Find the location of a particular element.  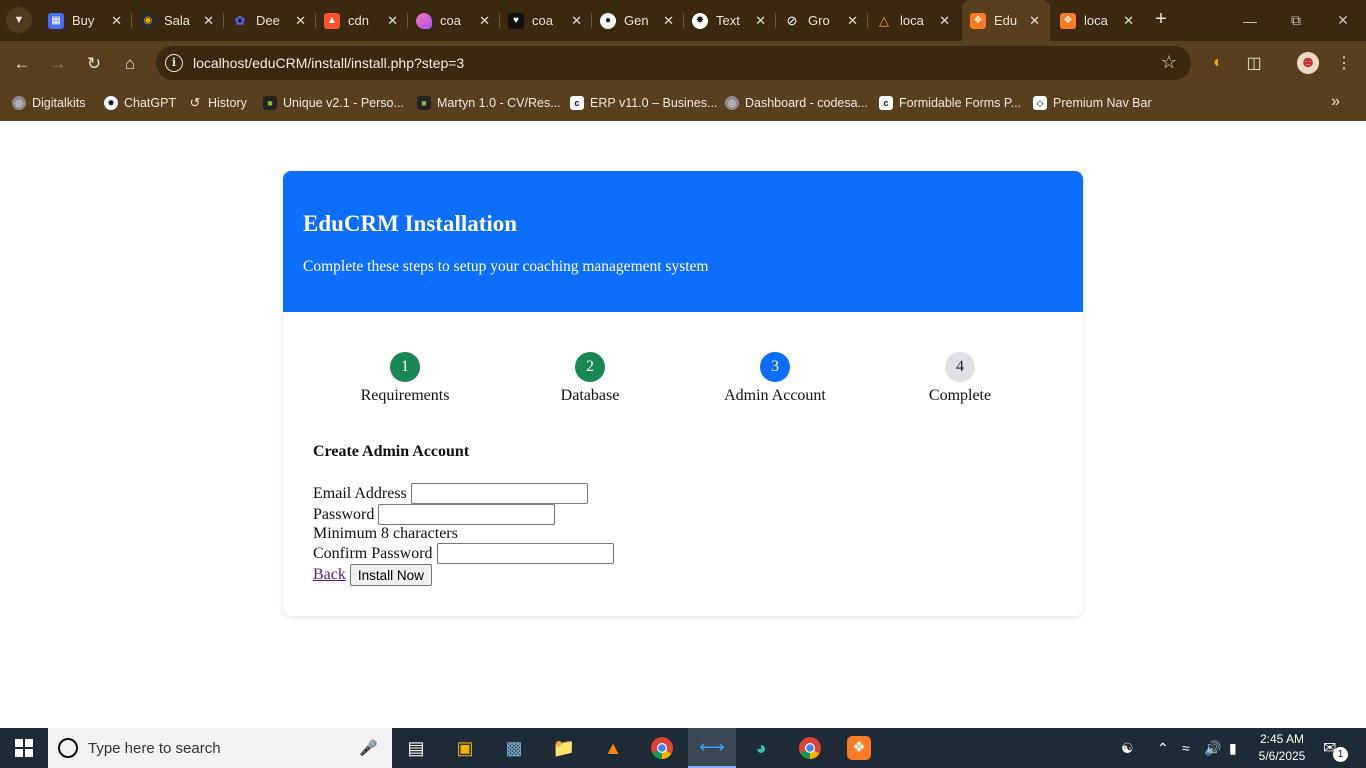

puzzle-icon: ◫ is located at coordinates (1254, 63).